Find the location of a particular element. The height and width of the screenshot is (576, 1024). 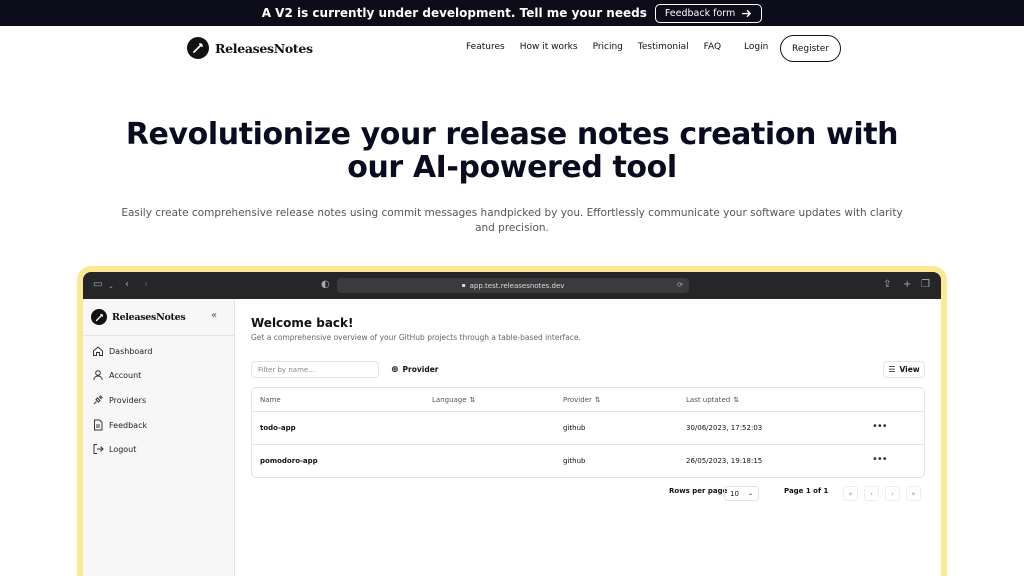

sidebar-item-providers: Providers is located at coordinates (119, 400).